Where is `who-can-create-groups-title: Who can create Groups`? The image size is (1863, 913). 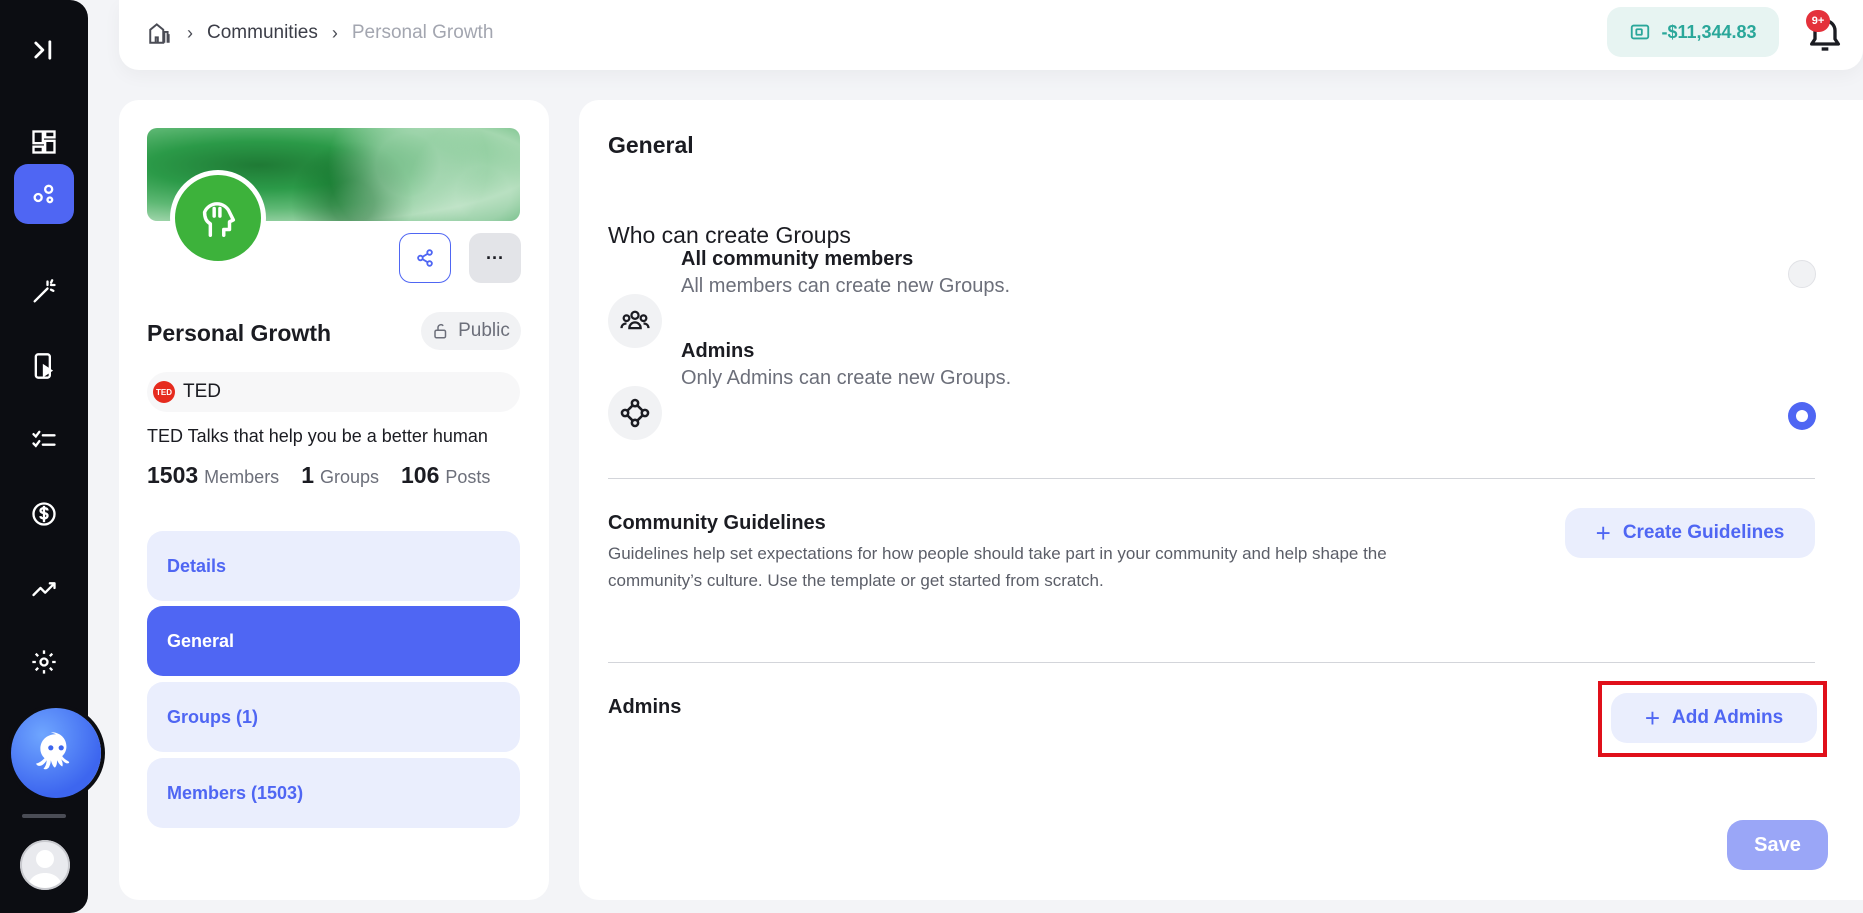
who-can-create-groups-title: Who can create Groups is located at coordinates (729, 235).